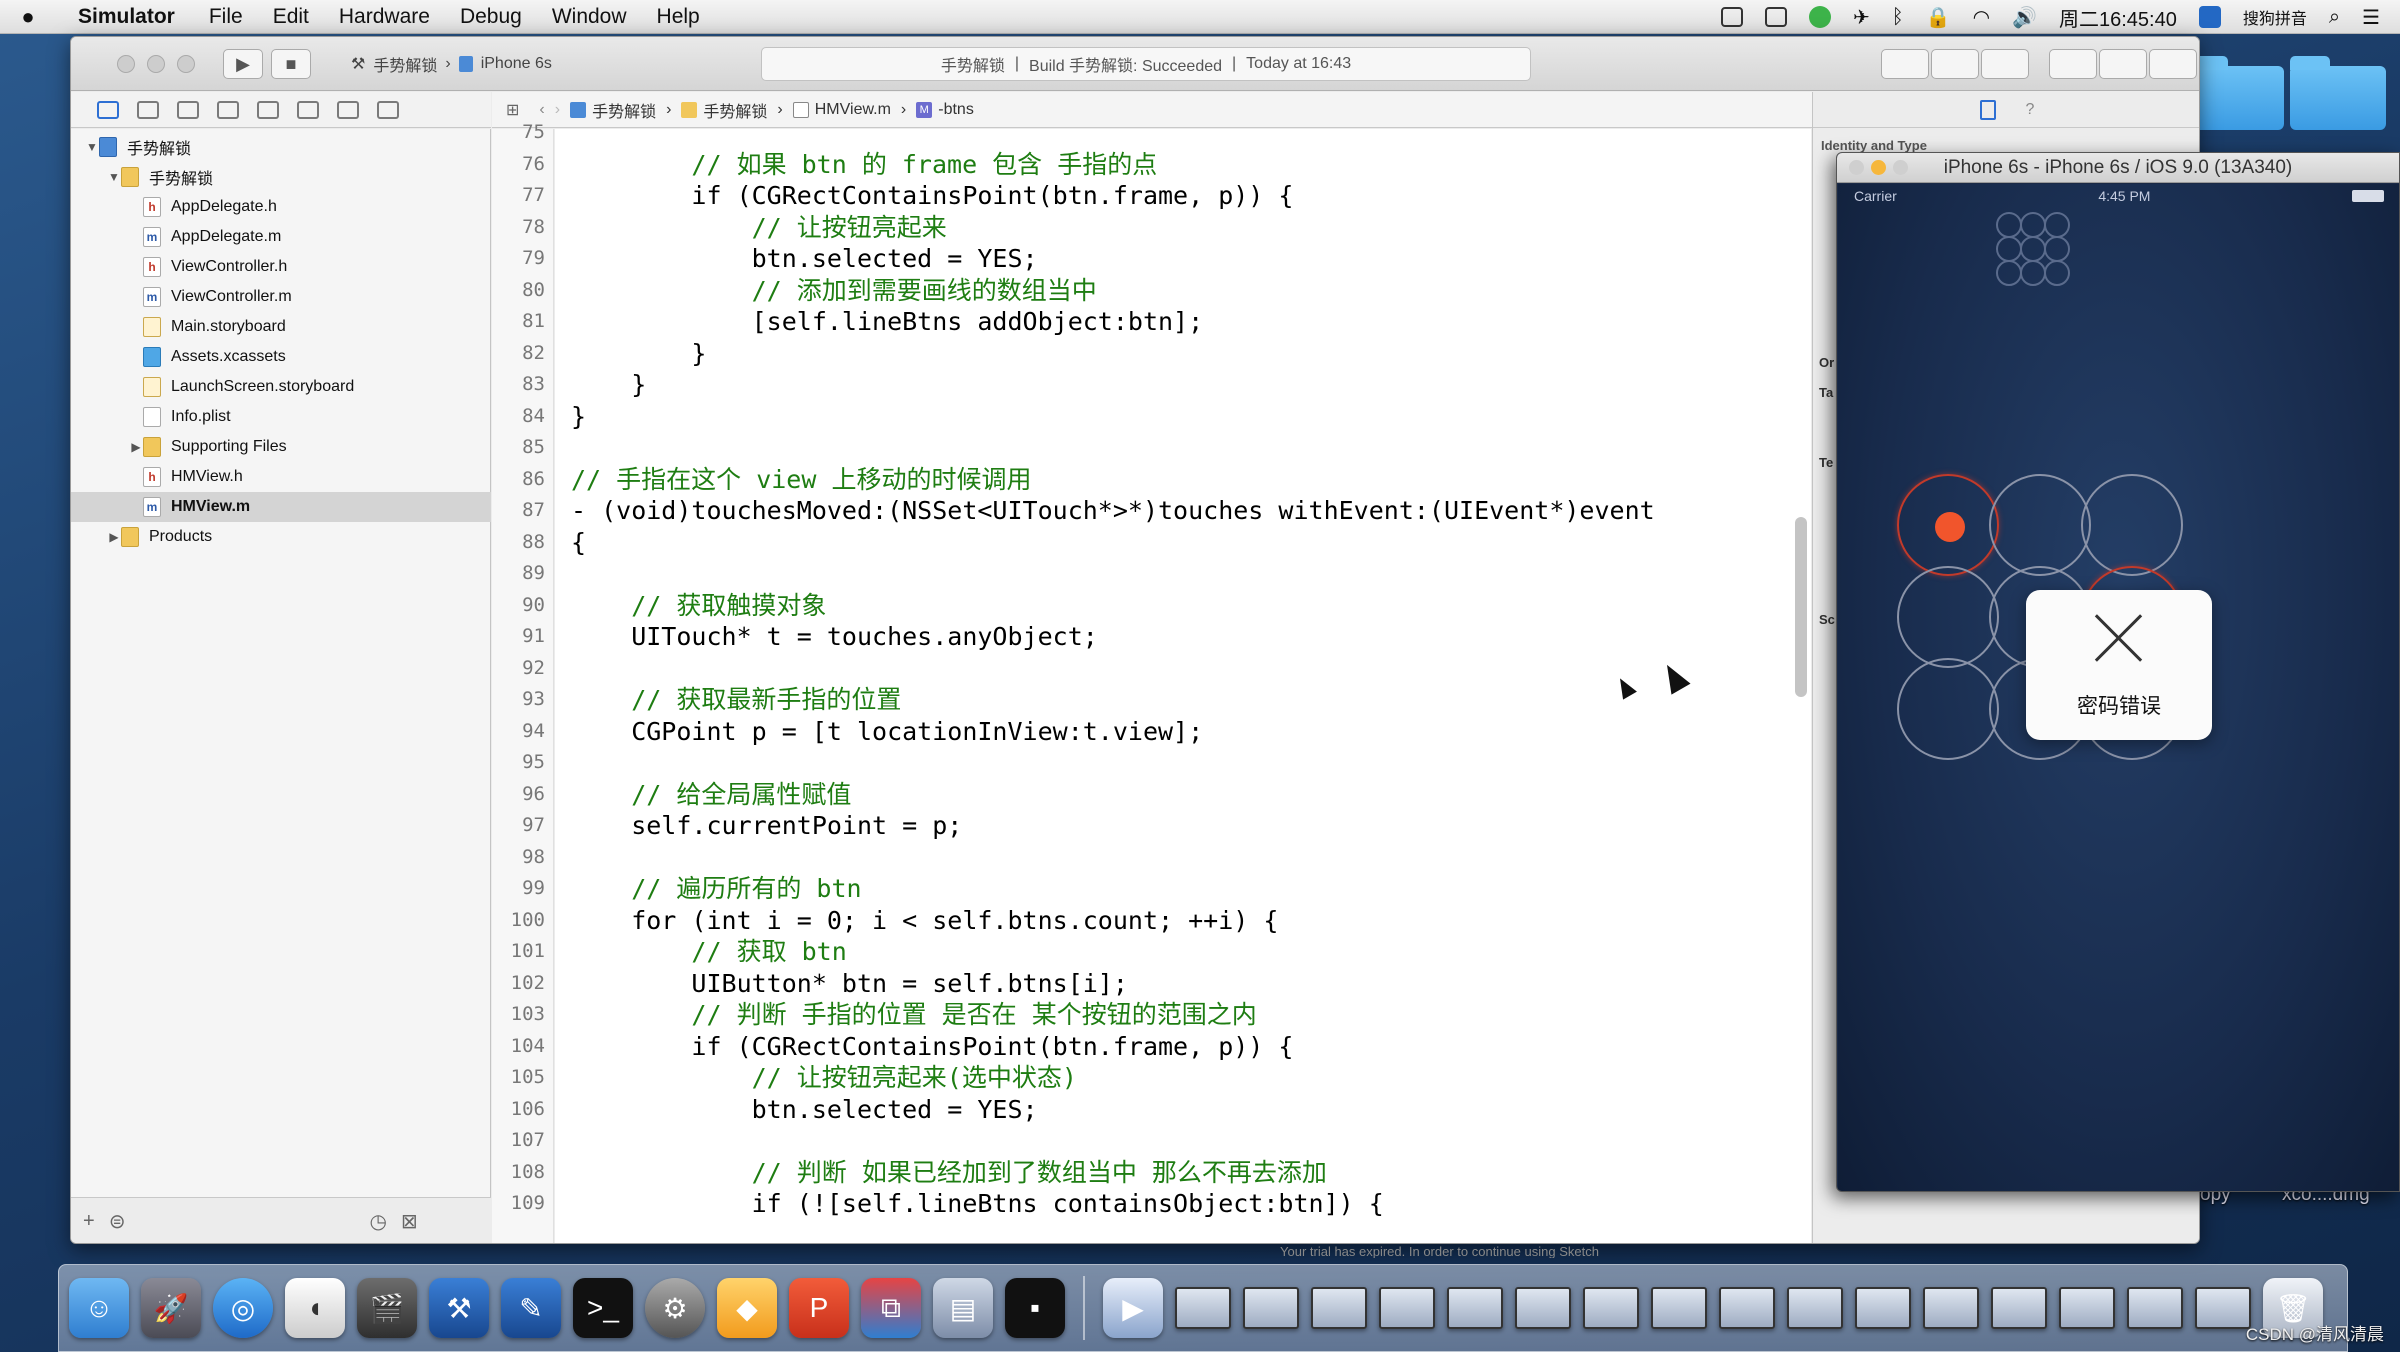 The height and width of the screenshot is (1352, 2400). Describe the element at coordinates (315, 1308) in the screenshot. I see `mouse-app-icon: ◖` at that location.